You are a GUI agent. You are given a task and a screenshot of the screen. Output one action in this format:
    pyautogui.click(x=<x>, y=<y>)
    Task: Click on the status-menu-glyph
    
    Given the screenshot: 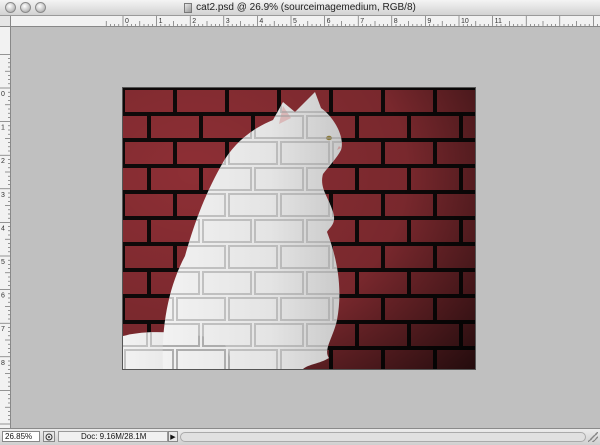 What is the action you would take?
    pyautogui.click(x=49, y=436)
    